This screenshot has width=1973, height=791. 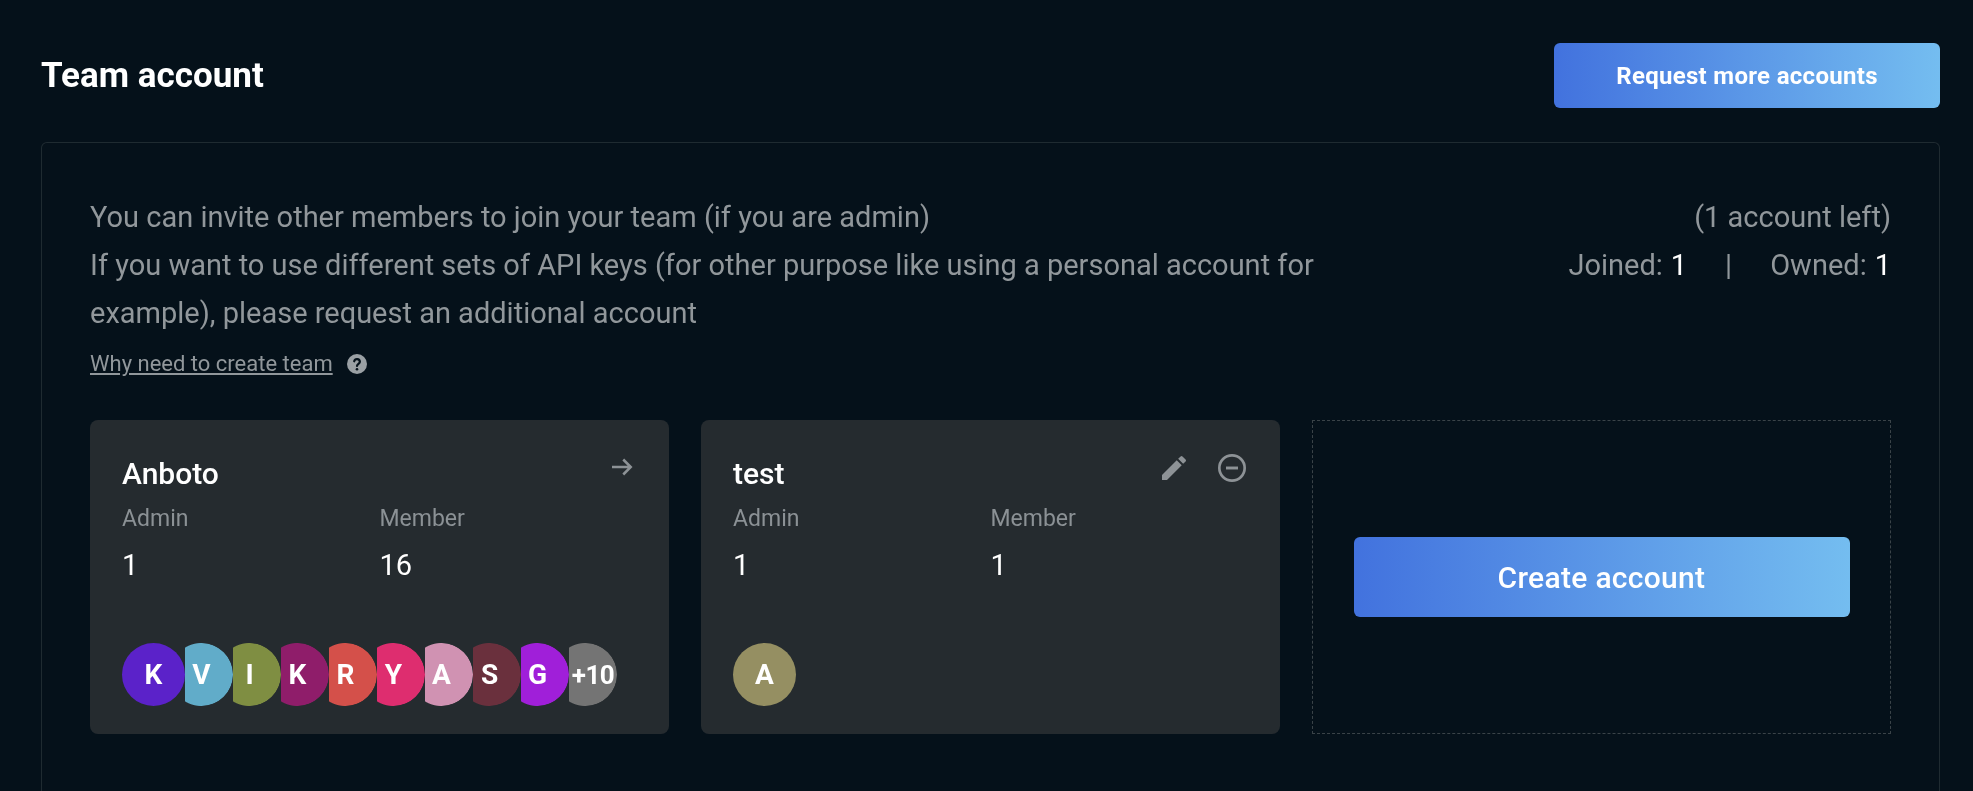 I want to click on team-card: Anboto Admin Member 1 16 K V I K R Y A S G +10, so click(x=379, y=577).